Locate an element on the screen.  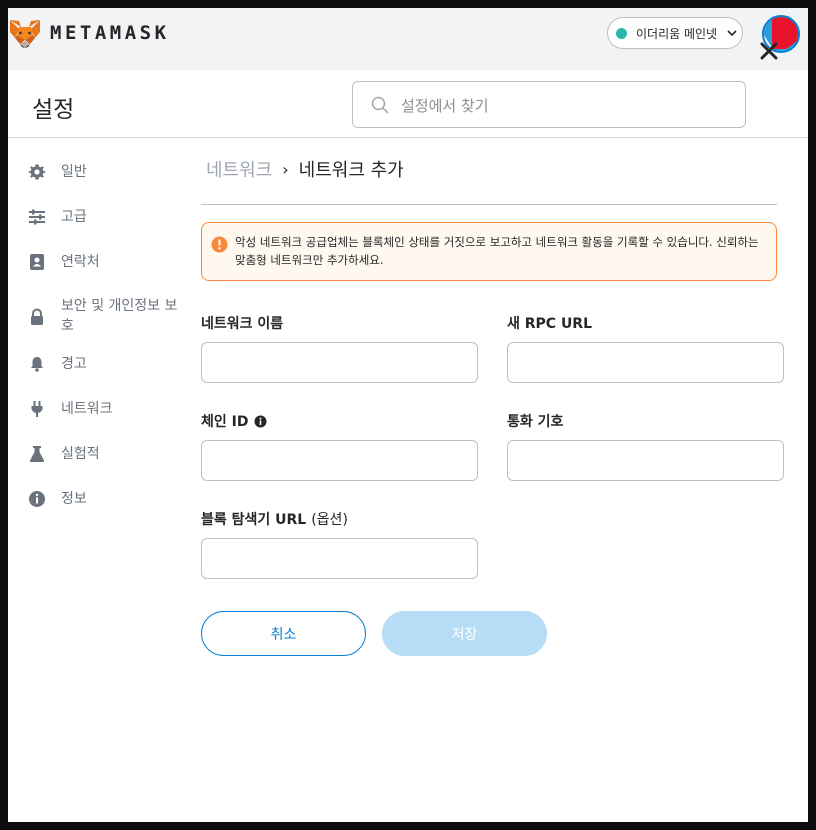
warning-info-icon is located at coordinates (219, 244).